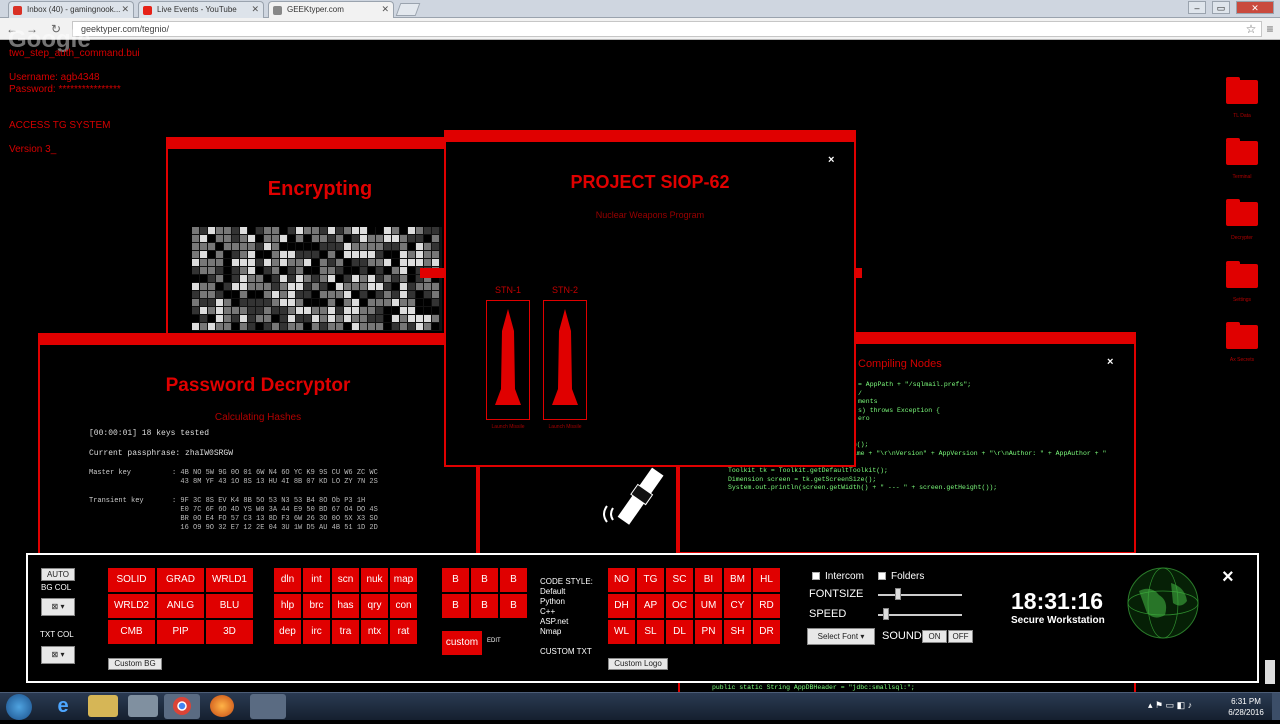 Image resolution: width=1280 pixels, height=724 pixels. Describe the element at coordinates (667, 29) in the screenshot. I see `url-input: geektyper.com/tegnio/` at that location.